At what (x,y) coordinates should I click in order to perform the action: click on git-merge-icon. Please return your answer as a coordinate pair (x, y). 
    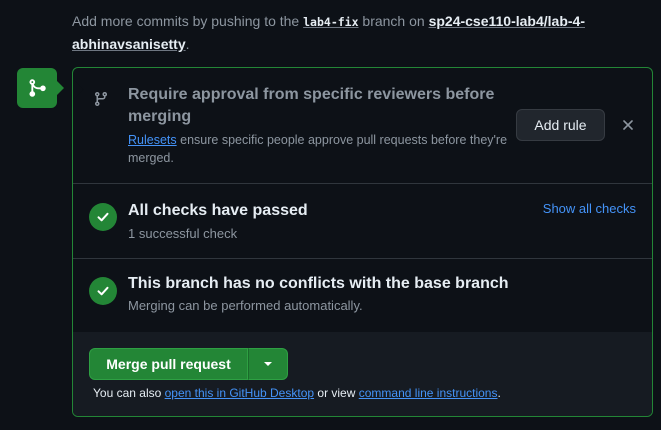
    Looking at the image, I should click on (40, 88).